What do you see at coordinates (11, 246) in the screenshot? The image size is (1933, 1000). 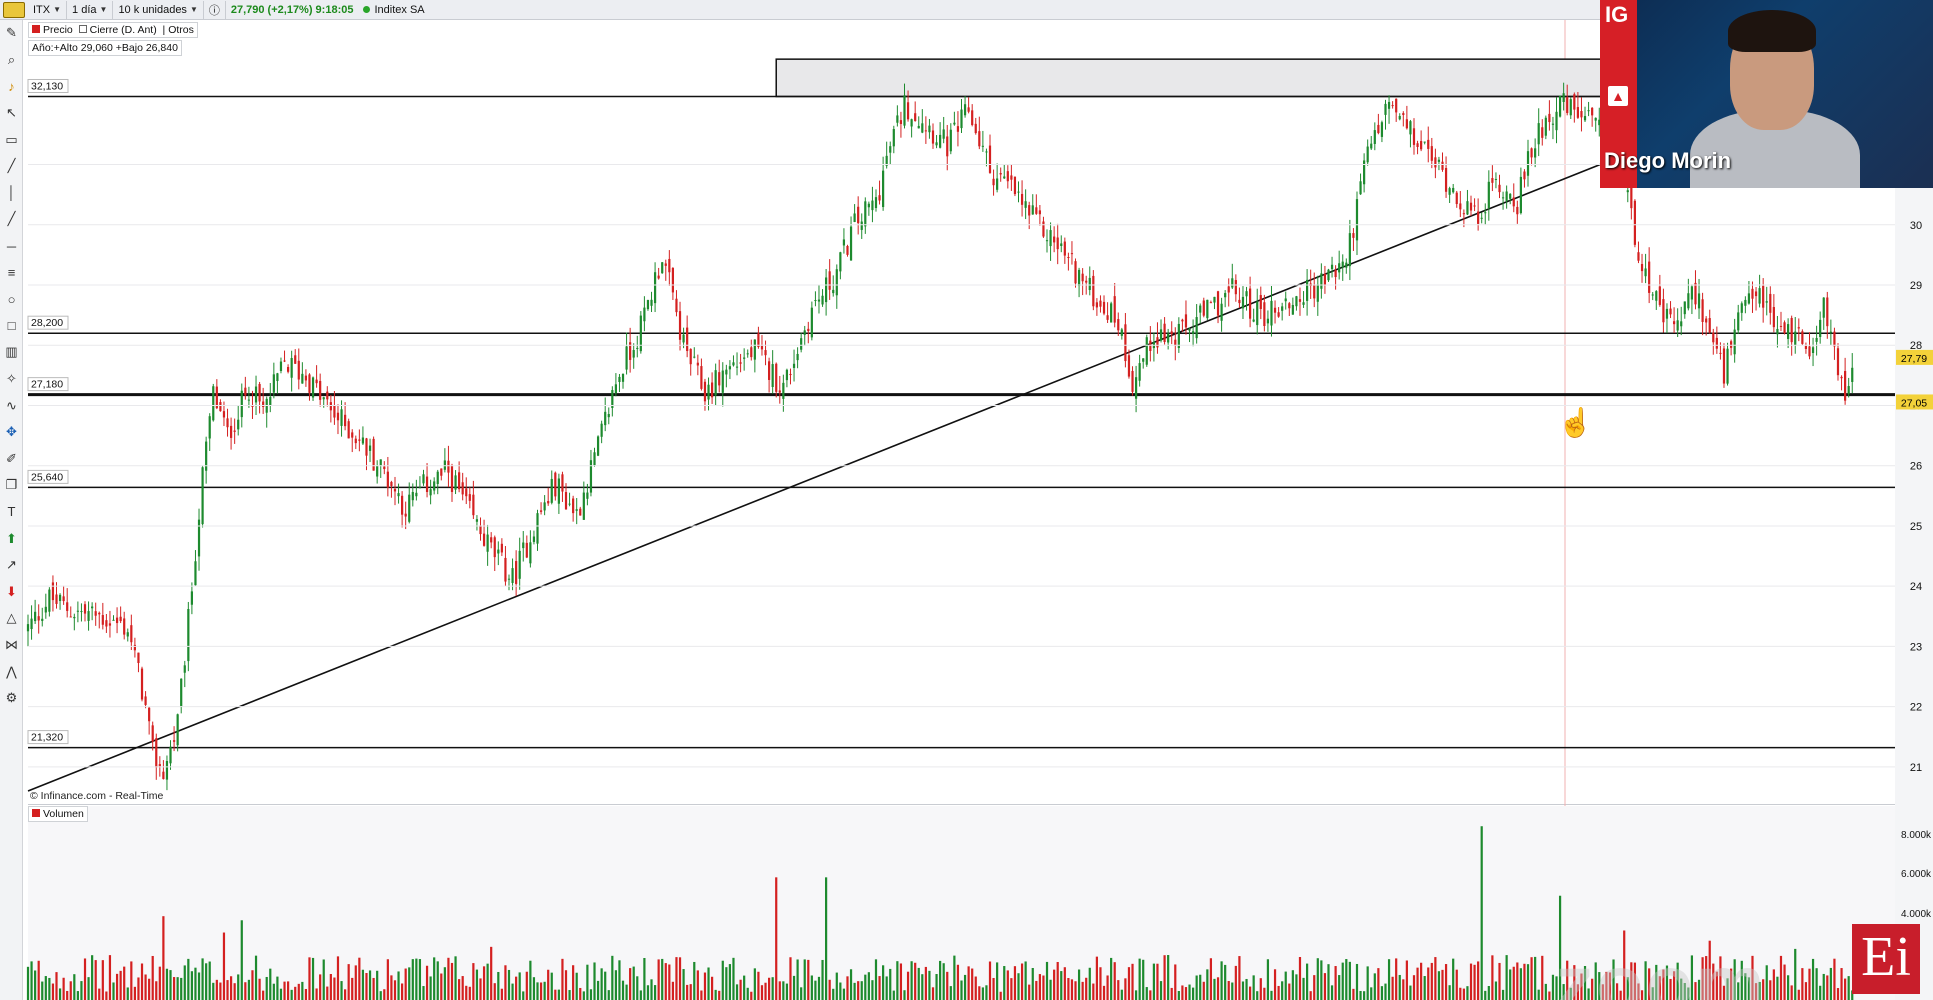 I see `horizontal-line-icon: ─` at bounding box center [11, 246].